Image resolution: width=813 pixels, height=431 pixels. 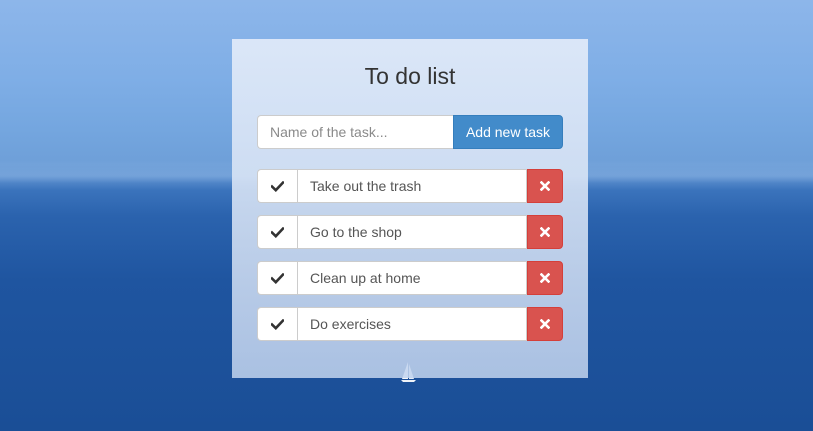 I want to click on task-item: Take out the trash, so click(x=410, y=186).